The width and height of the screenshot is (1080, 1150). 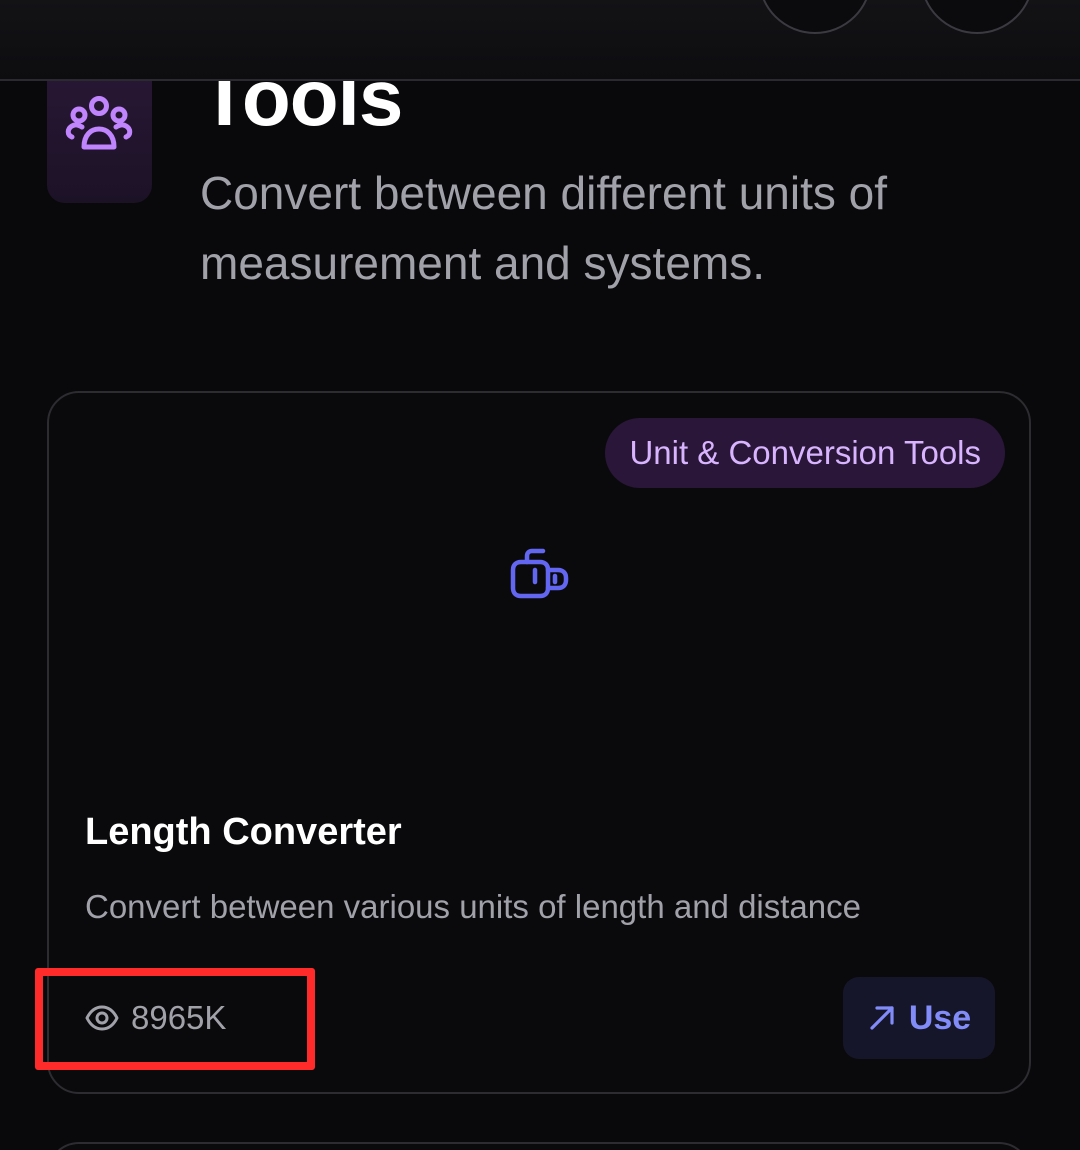 What do you see at coordinates (815, 17) in the screenshot?
I see `topbar-button-left` at bounding box center [815, 17].